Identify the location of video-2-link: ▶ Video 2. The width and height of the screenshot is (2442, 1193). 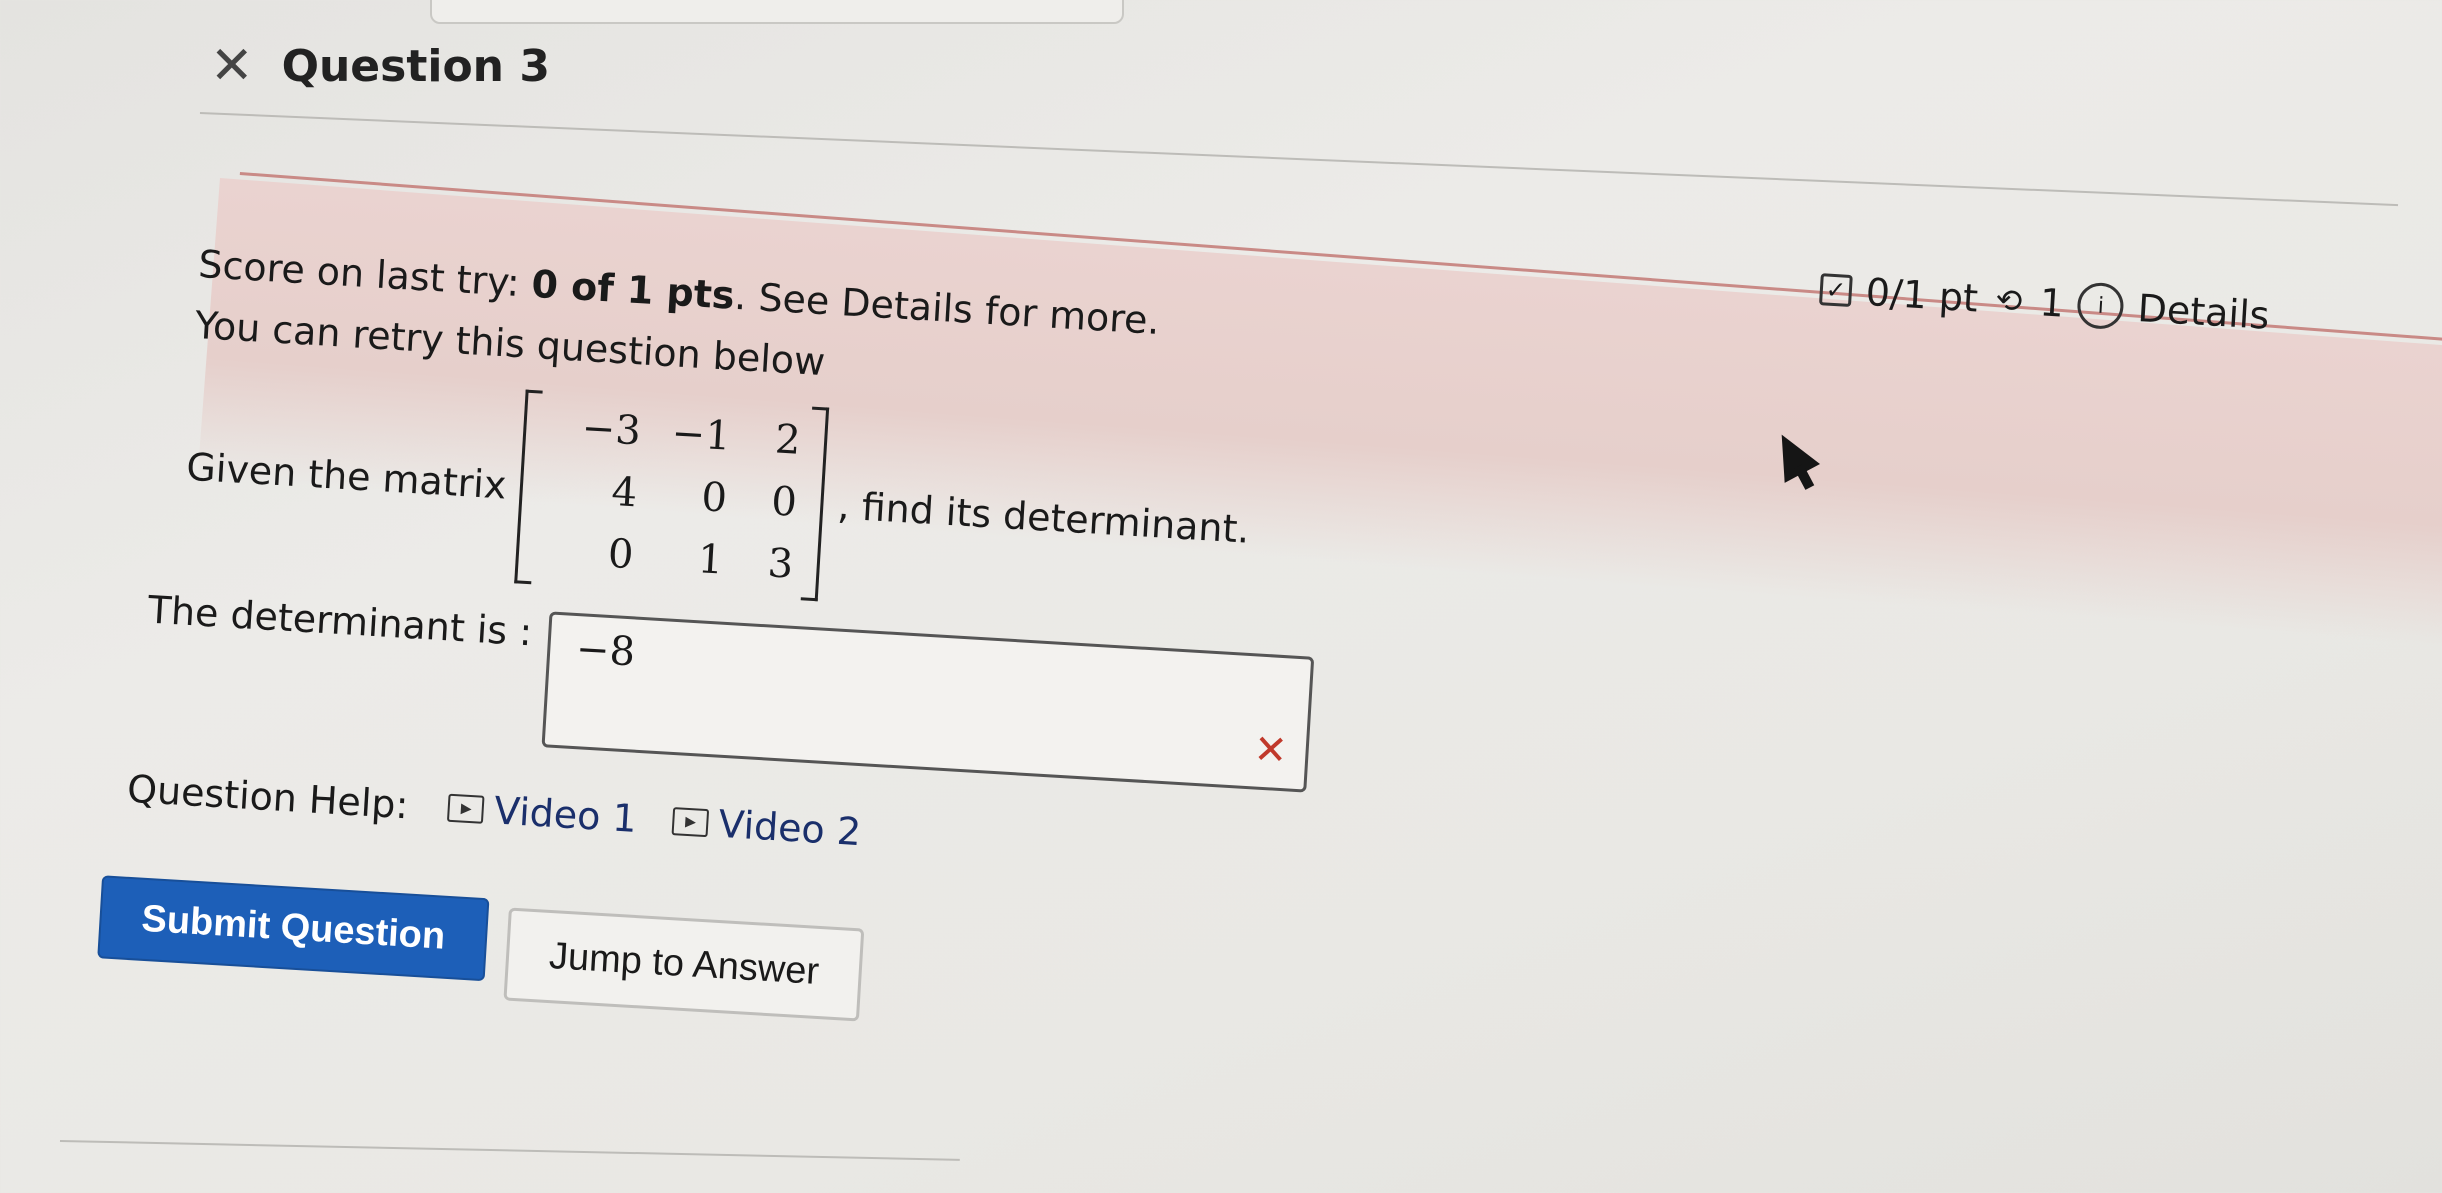
(766, 826).